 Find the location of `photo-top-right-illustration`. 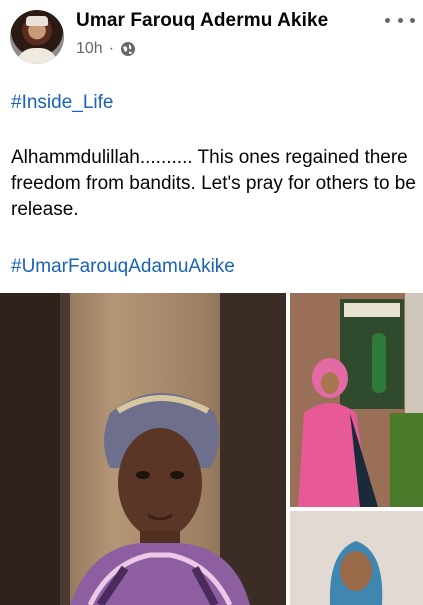

photo-top-right-illustration is located at coordinates (356, 400).